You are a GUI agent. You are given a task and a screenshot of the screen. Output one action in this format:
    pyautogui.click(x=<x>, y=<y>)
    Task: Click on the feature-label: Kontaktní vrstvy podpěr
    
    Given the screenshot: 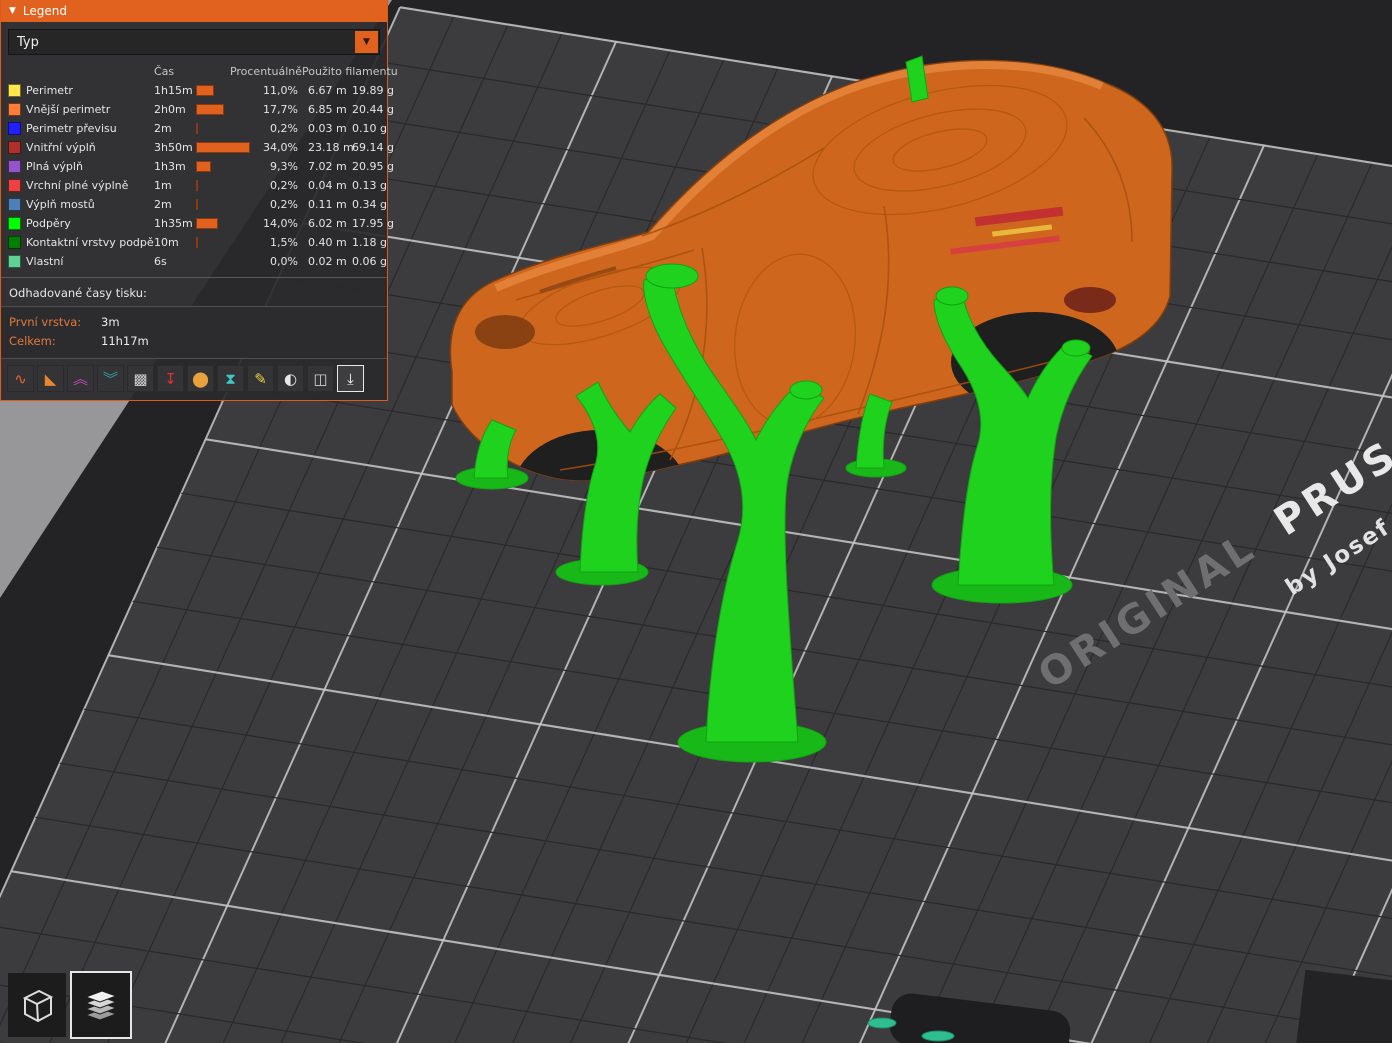 What is the action you would take?
    pyautogui.click(x=90, y=242)
    